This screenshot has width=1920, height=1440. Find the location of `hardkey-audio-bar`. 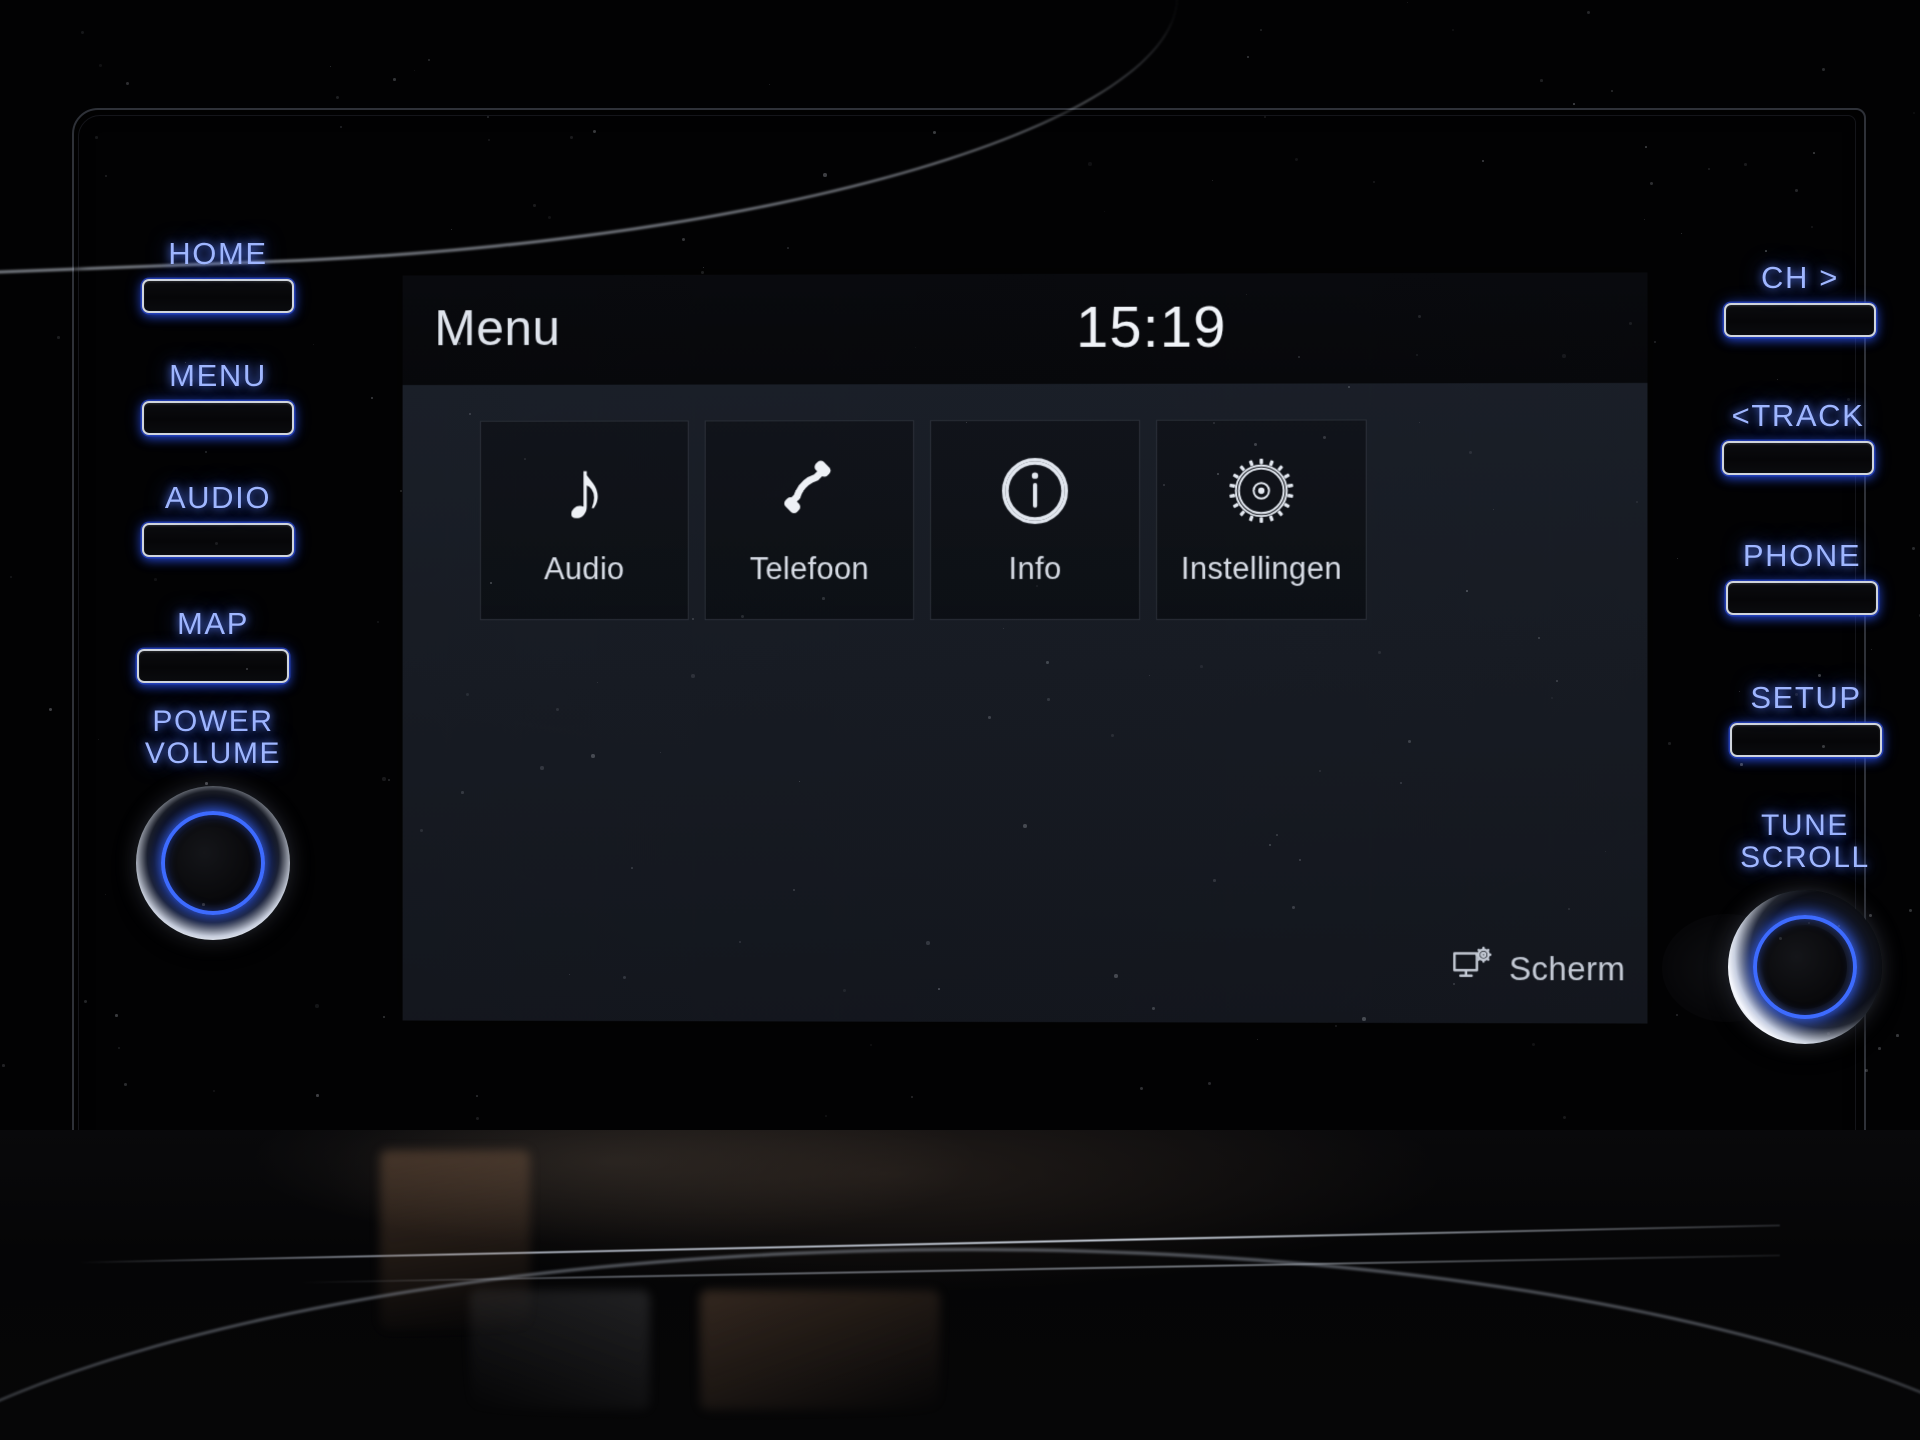

hardkey-audio-bar is located at coordinates (218, 539).